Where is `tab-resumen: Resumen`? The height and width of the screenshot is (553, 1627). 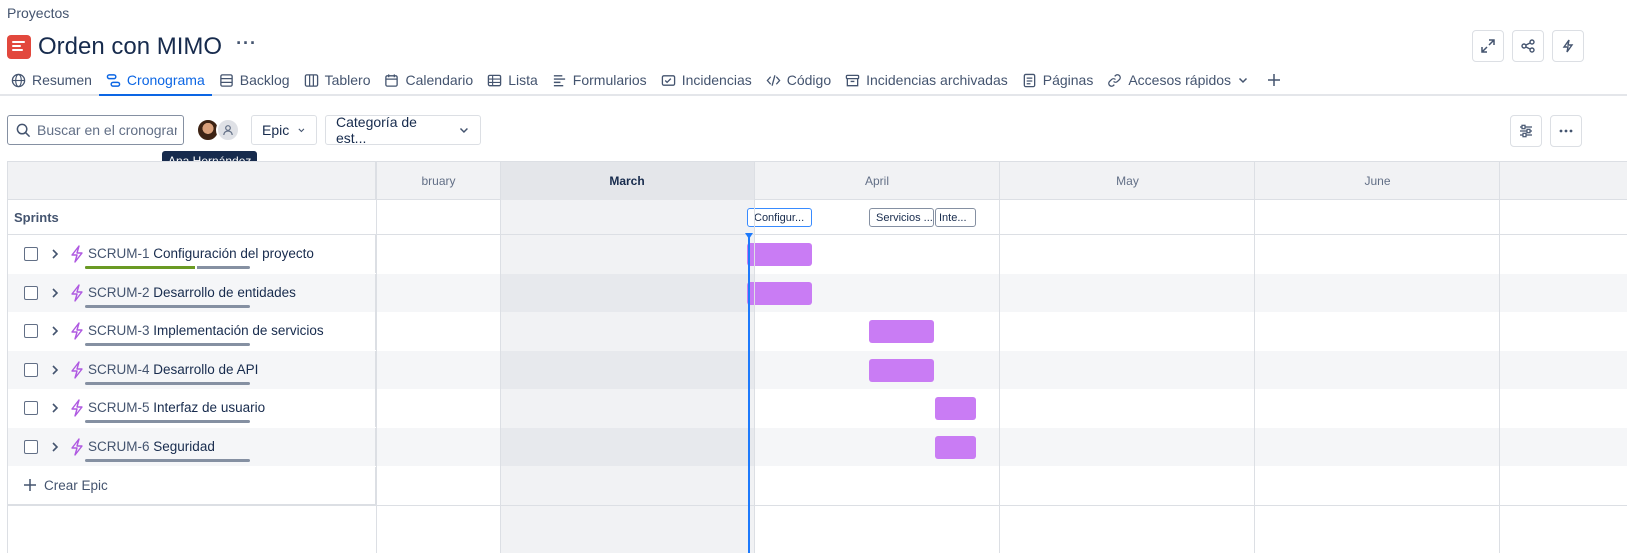 tab-resumen: Resumen is located at coordinates (49, 80).